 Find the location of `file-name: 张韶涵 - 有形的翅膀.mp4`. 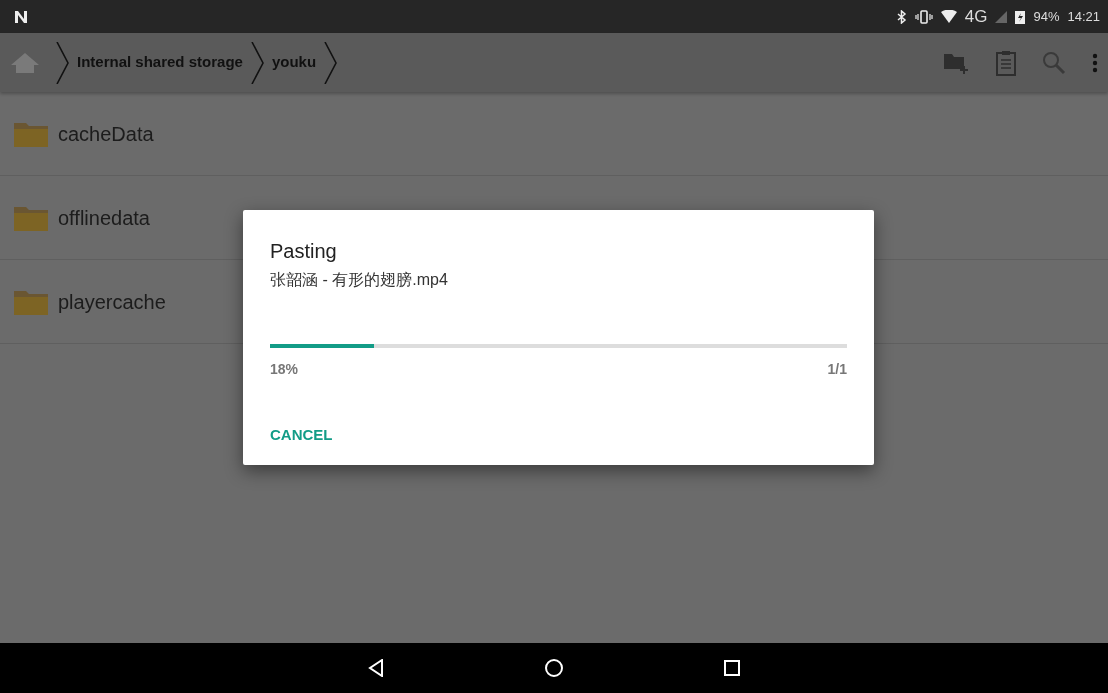

file-name: 张韶涵 - 有形的翅膀.mp4 is located at coordinates (359, 280).